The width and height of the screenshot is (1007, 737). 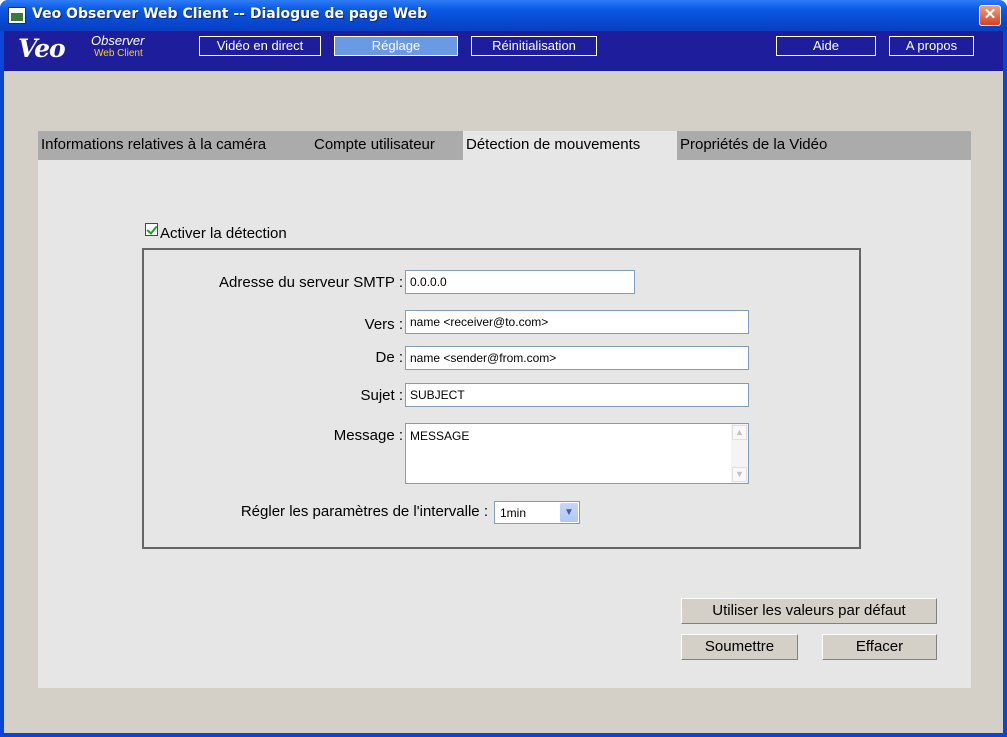 What do you see at coordinates (809, 611) in the screenshot?
I see `use-defaults-button: Utiliser les valeurs par défaut` at bounding box center [809, 611].